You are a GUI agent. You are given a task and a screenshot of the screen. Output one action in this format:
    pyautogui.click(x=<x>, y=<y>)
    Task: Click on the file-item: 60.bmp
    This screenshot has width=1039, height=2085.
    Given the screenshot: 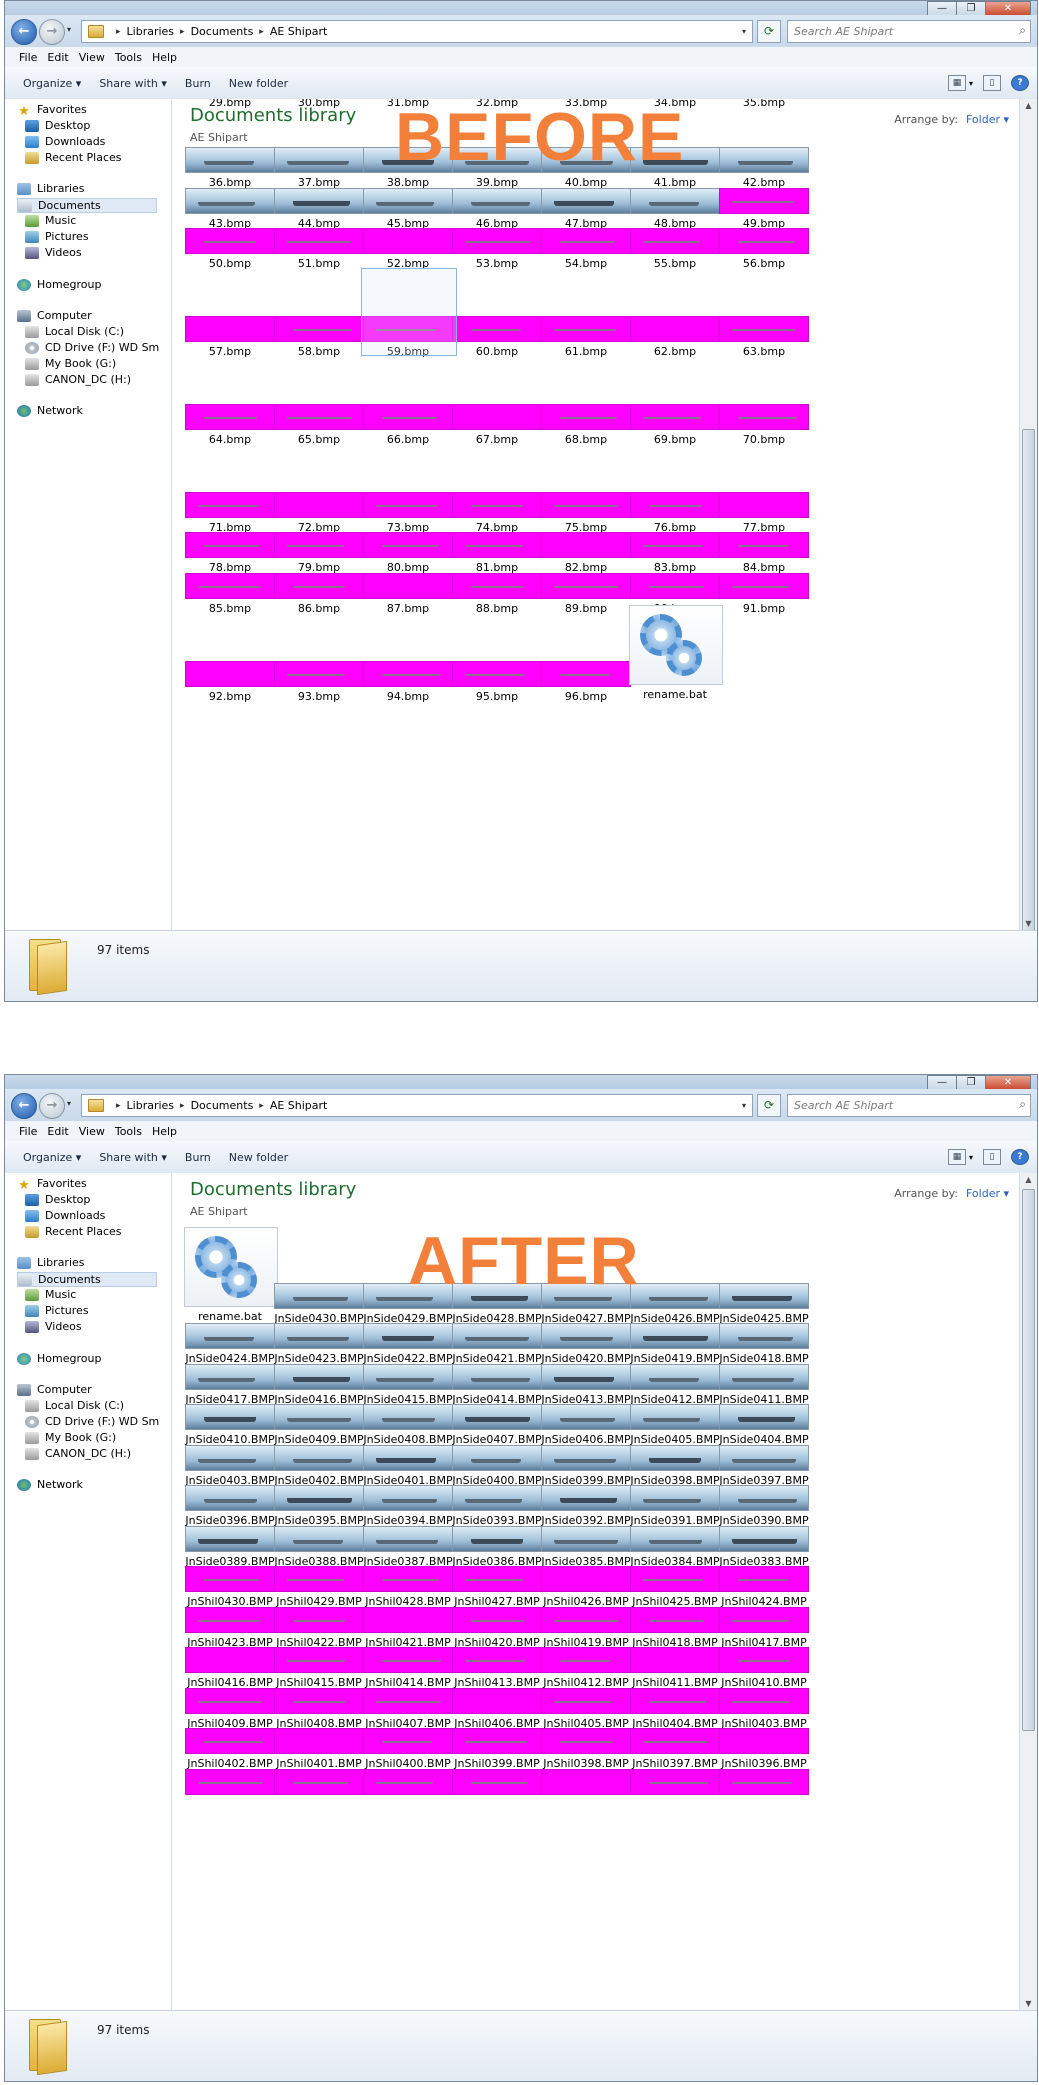 What is the action you would take?
    pyautogui.click(x=497, y=337)
    